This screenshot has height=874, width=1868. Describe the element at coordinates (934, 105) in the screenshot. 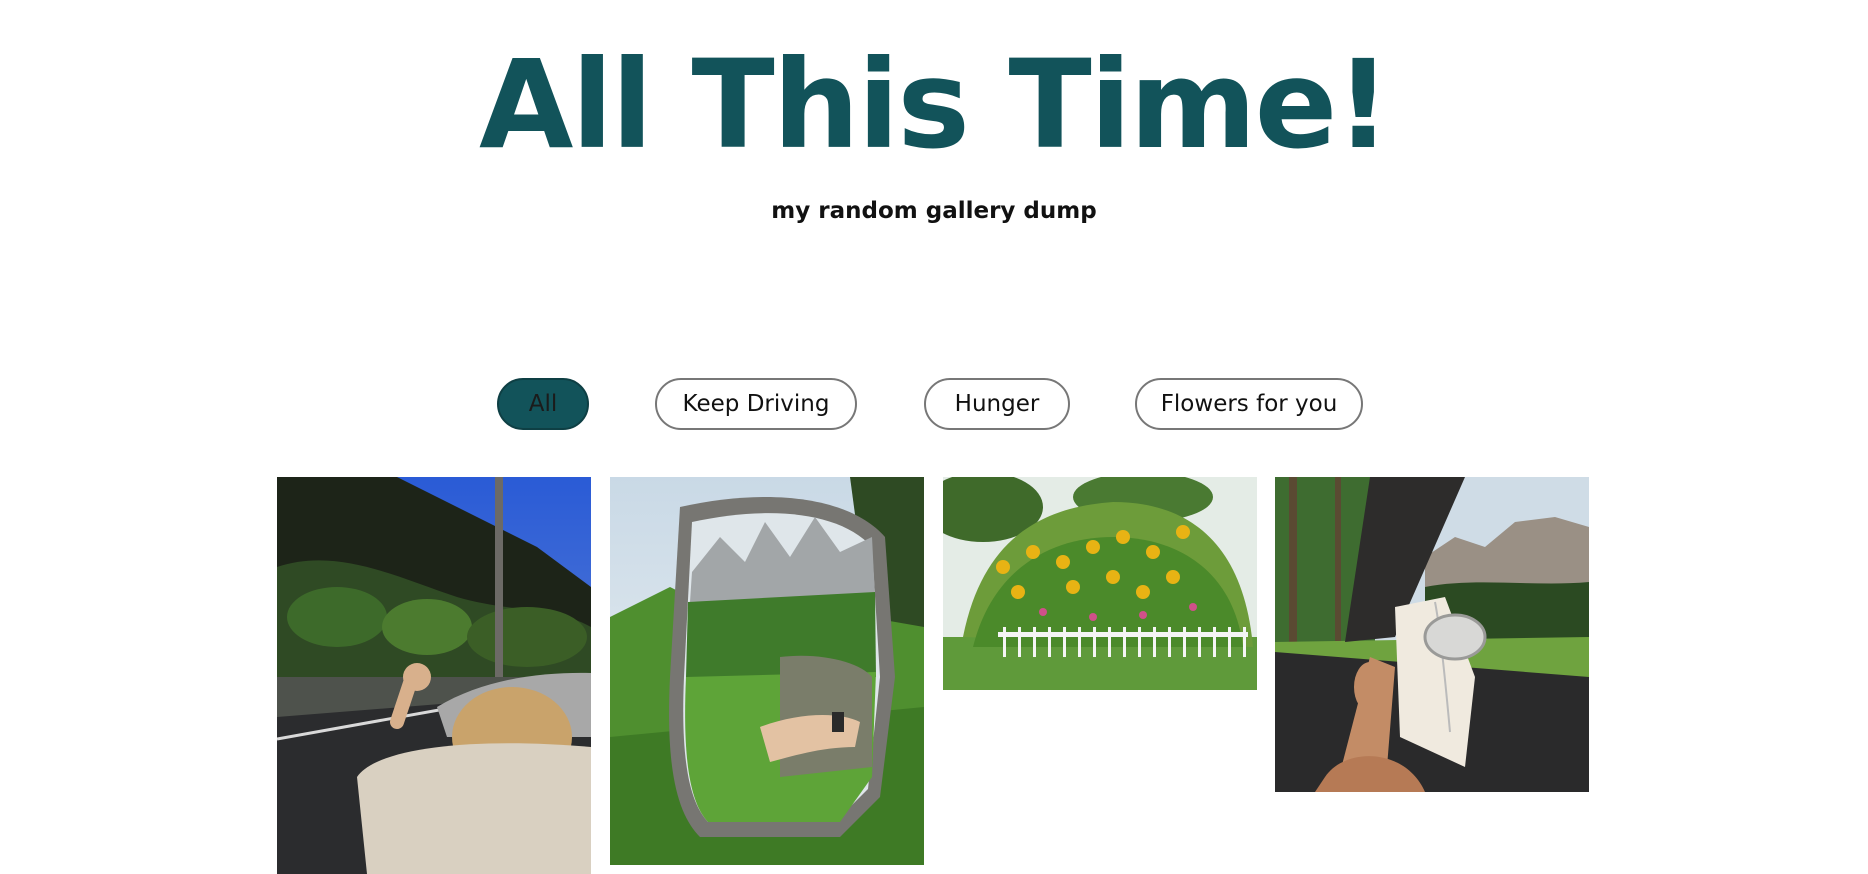

I see `page-title: All This Time!` at that location.